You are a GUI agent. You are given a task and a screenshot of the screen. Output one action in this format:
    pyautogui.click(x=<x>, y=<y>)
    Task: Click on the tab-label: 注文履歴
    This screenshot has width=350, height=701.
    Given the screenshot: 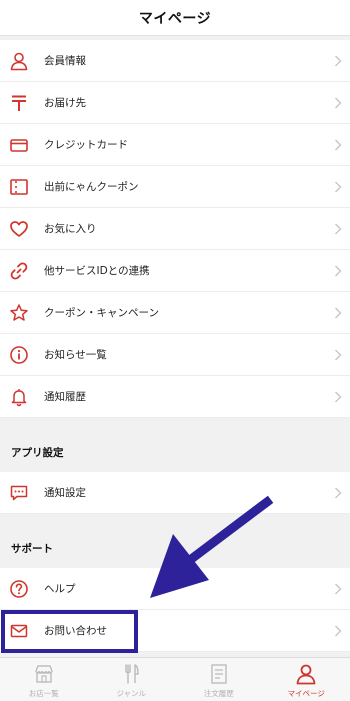 What is the action you would take?
    pyautogui.click(x=218, y=693)
    